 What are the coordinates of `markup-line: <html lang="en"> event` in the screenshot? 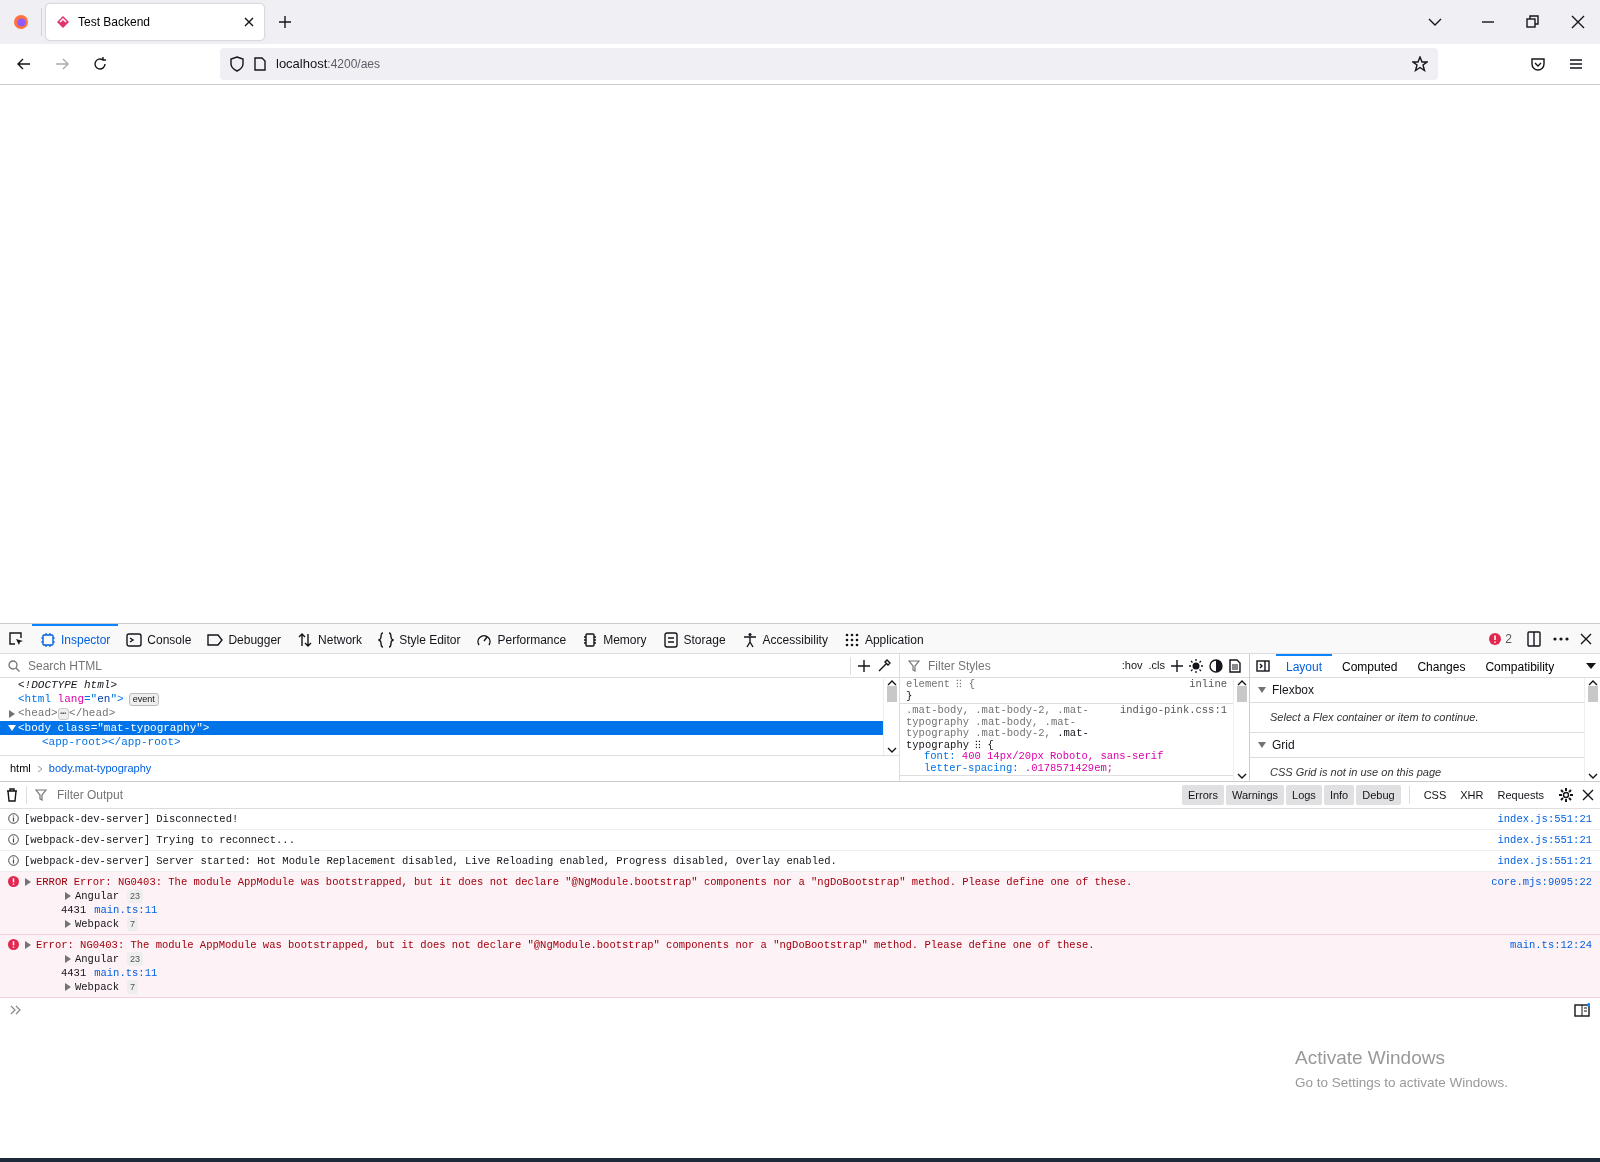 It's located at (441, 699).